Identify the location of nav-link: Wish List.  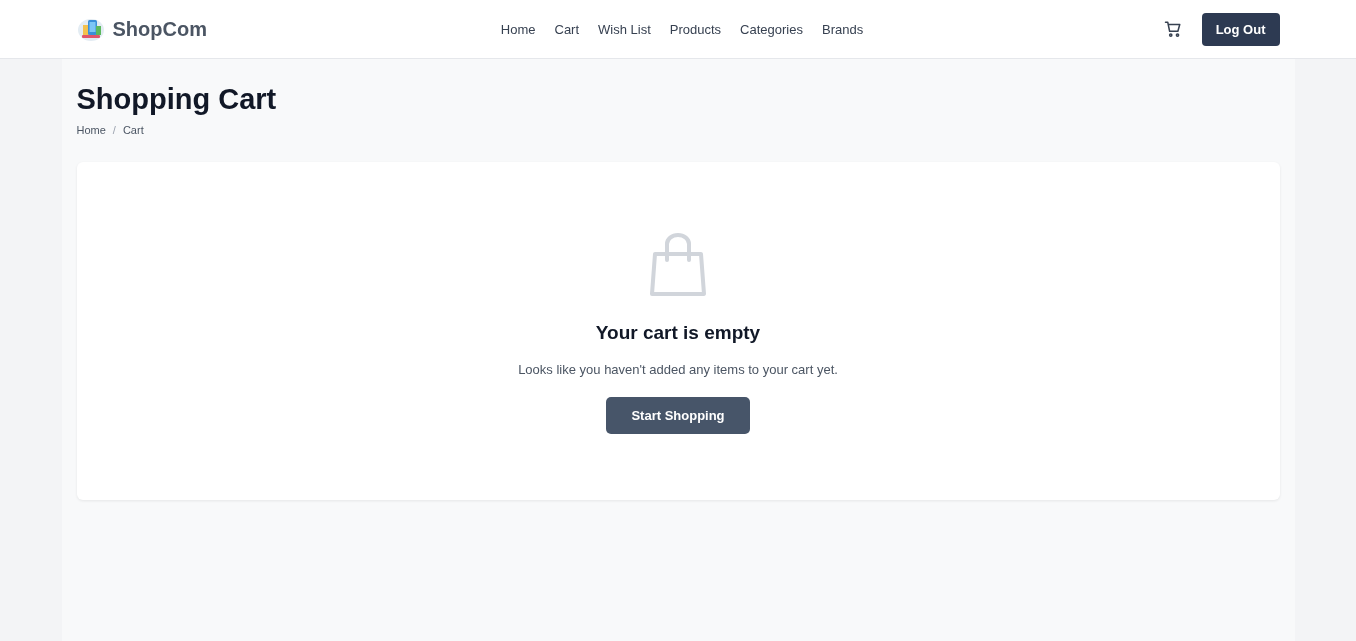
(624, 29).